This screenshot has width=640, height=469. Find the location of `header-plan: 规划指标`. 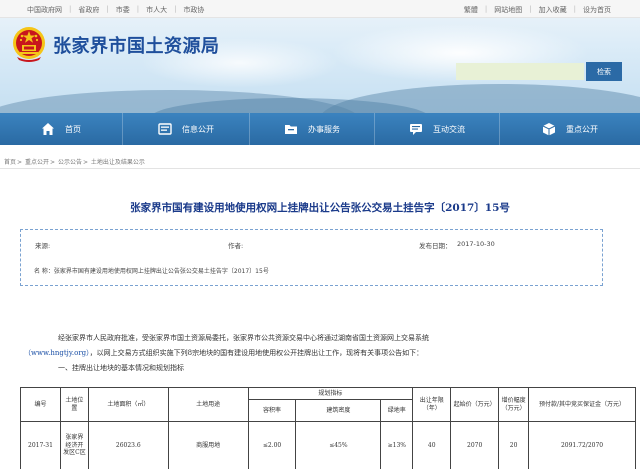

header-plan: 规划指标 is located at coordinates (330, 393).